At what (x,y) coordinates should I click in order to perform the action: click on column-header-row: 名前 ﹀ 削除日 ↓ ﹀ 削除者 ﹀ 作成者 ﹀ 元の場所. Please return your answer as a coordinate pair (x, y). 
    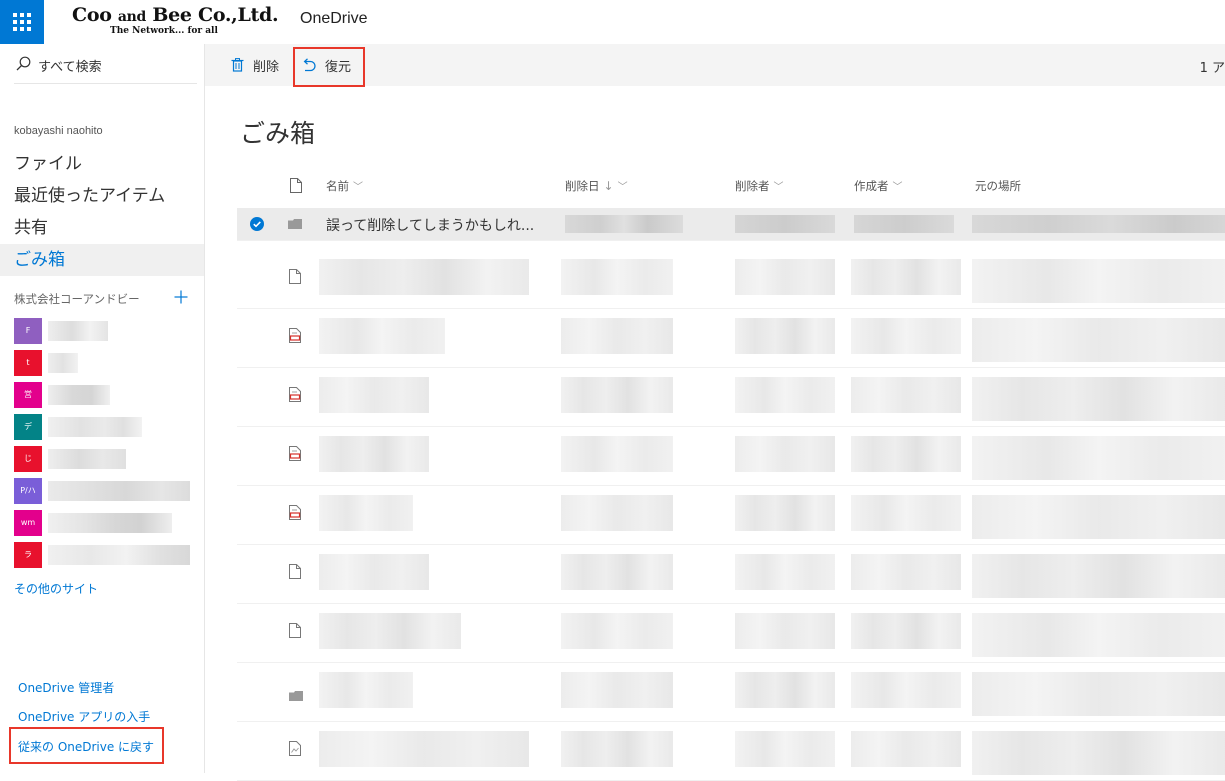
    Looking at the image, I should click on (731, 186).